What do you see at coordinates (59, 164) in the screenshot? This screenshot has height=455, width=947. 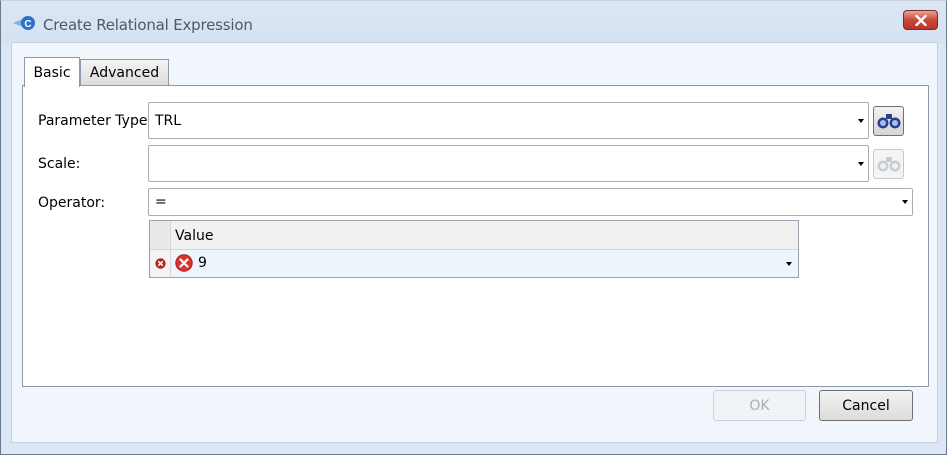 I see `scale-label: Scale:` at bounding box center [59, 164].